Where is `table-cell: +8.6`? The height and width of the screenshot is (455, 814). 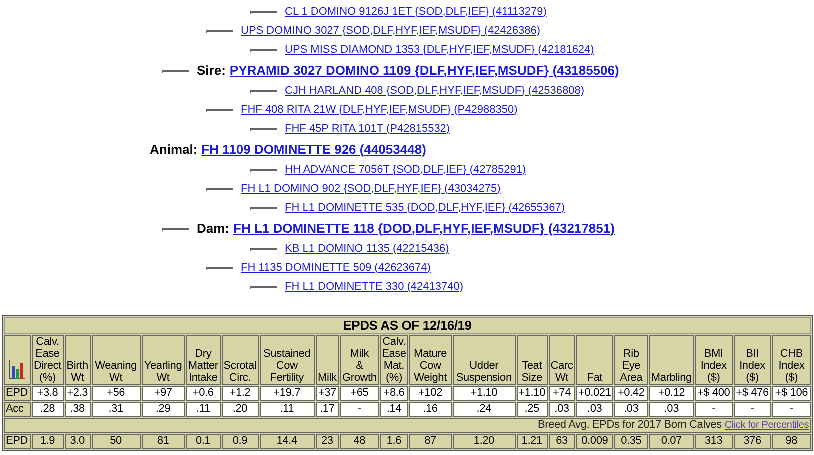
table-cell: +8.6 is located at coordinates (394, 393).